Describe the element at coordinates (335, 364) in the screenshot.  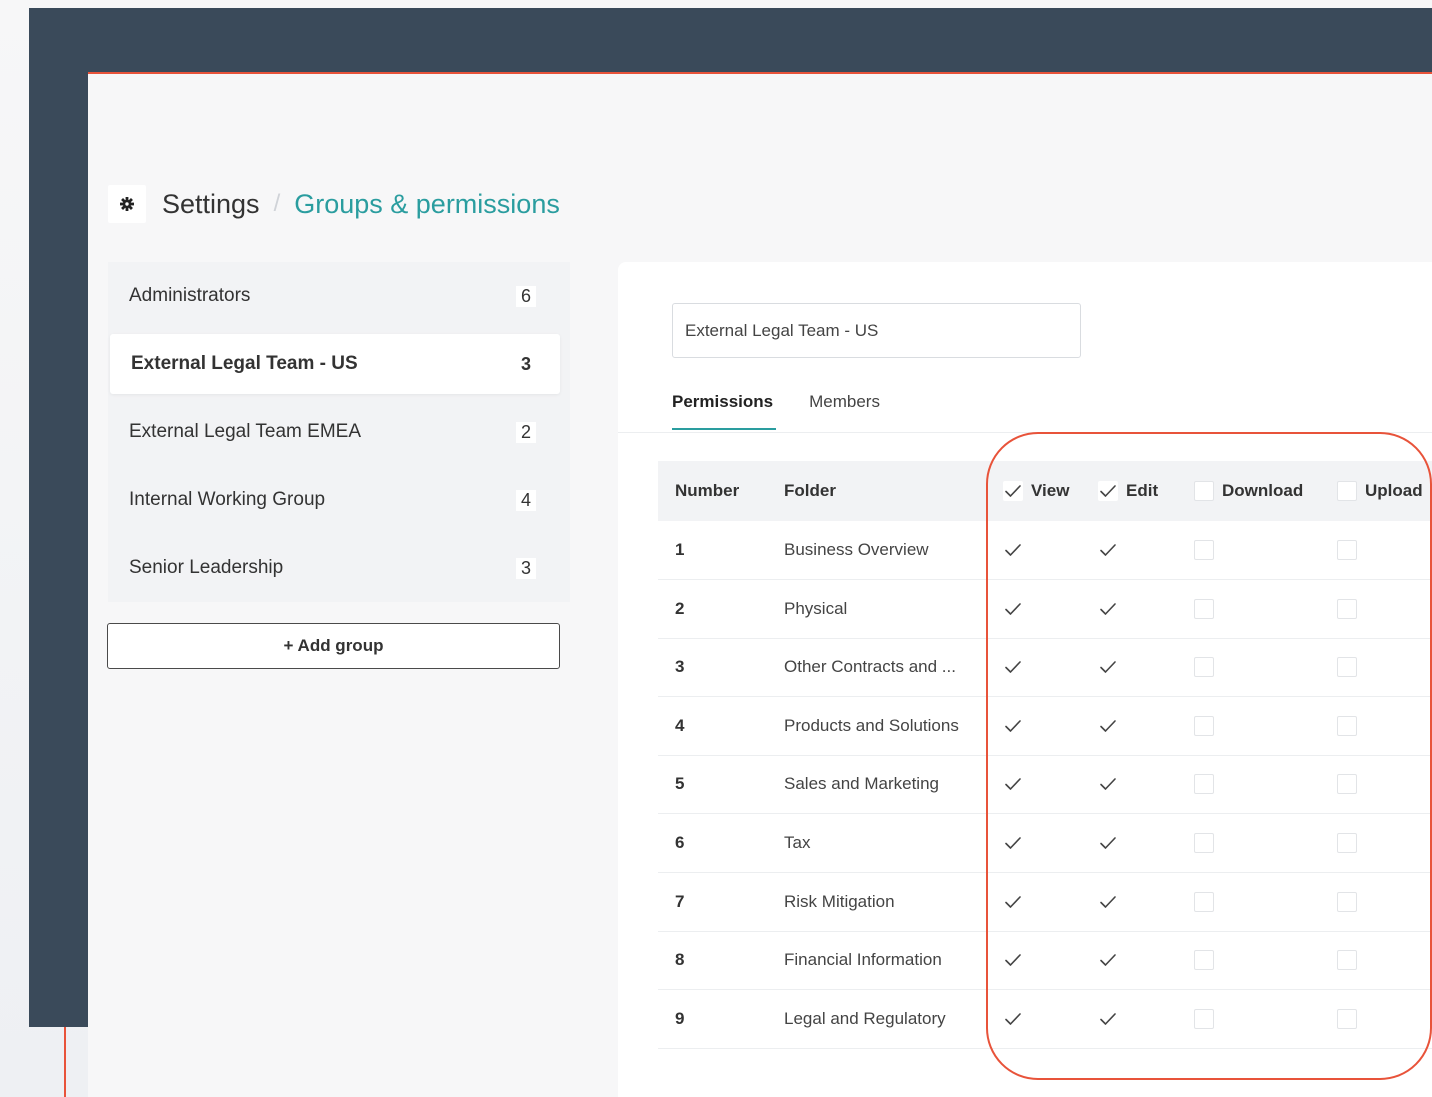
I see `group-item: External Legal Team - US 3` at that location.